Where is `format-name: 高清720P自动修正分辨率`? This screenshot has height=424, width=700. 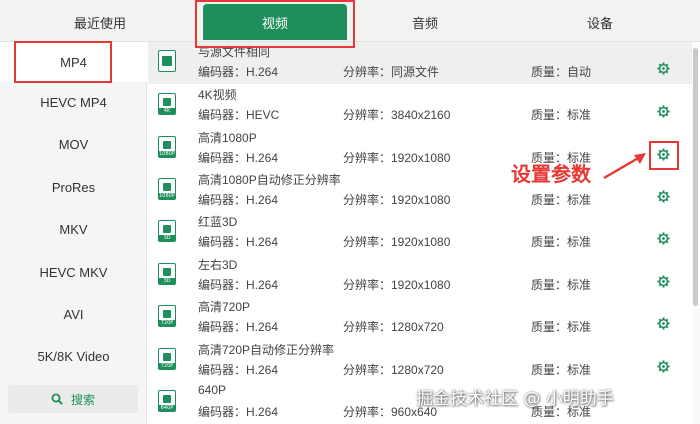
format-name: 高清720P自动修正分辨率 is located at coordinates (266, 350).